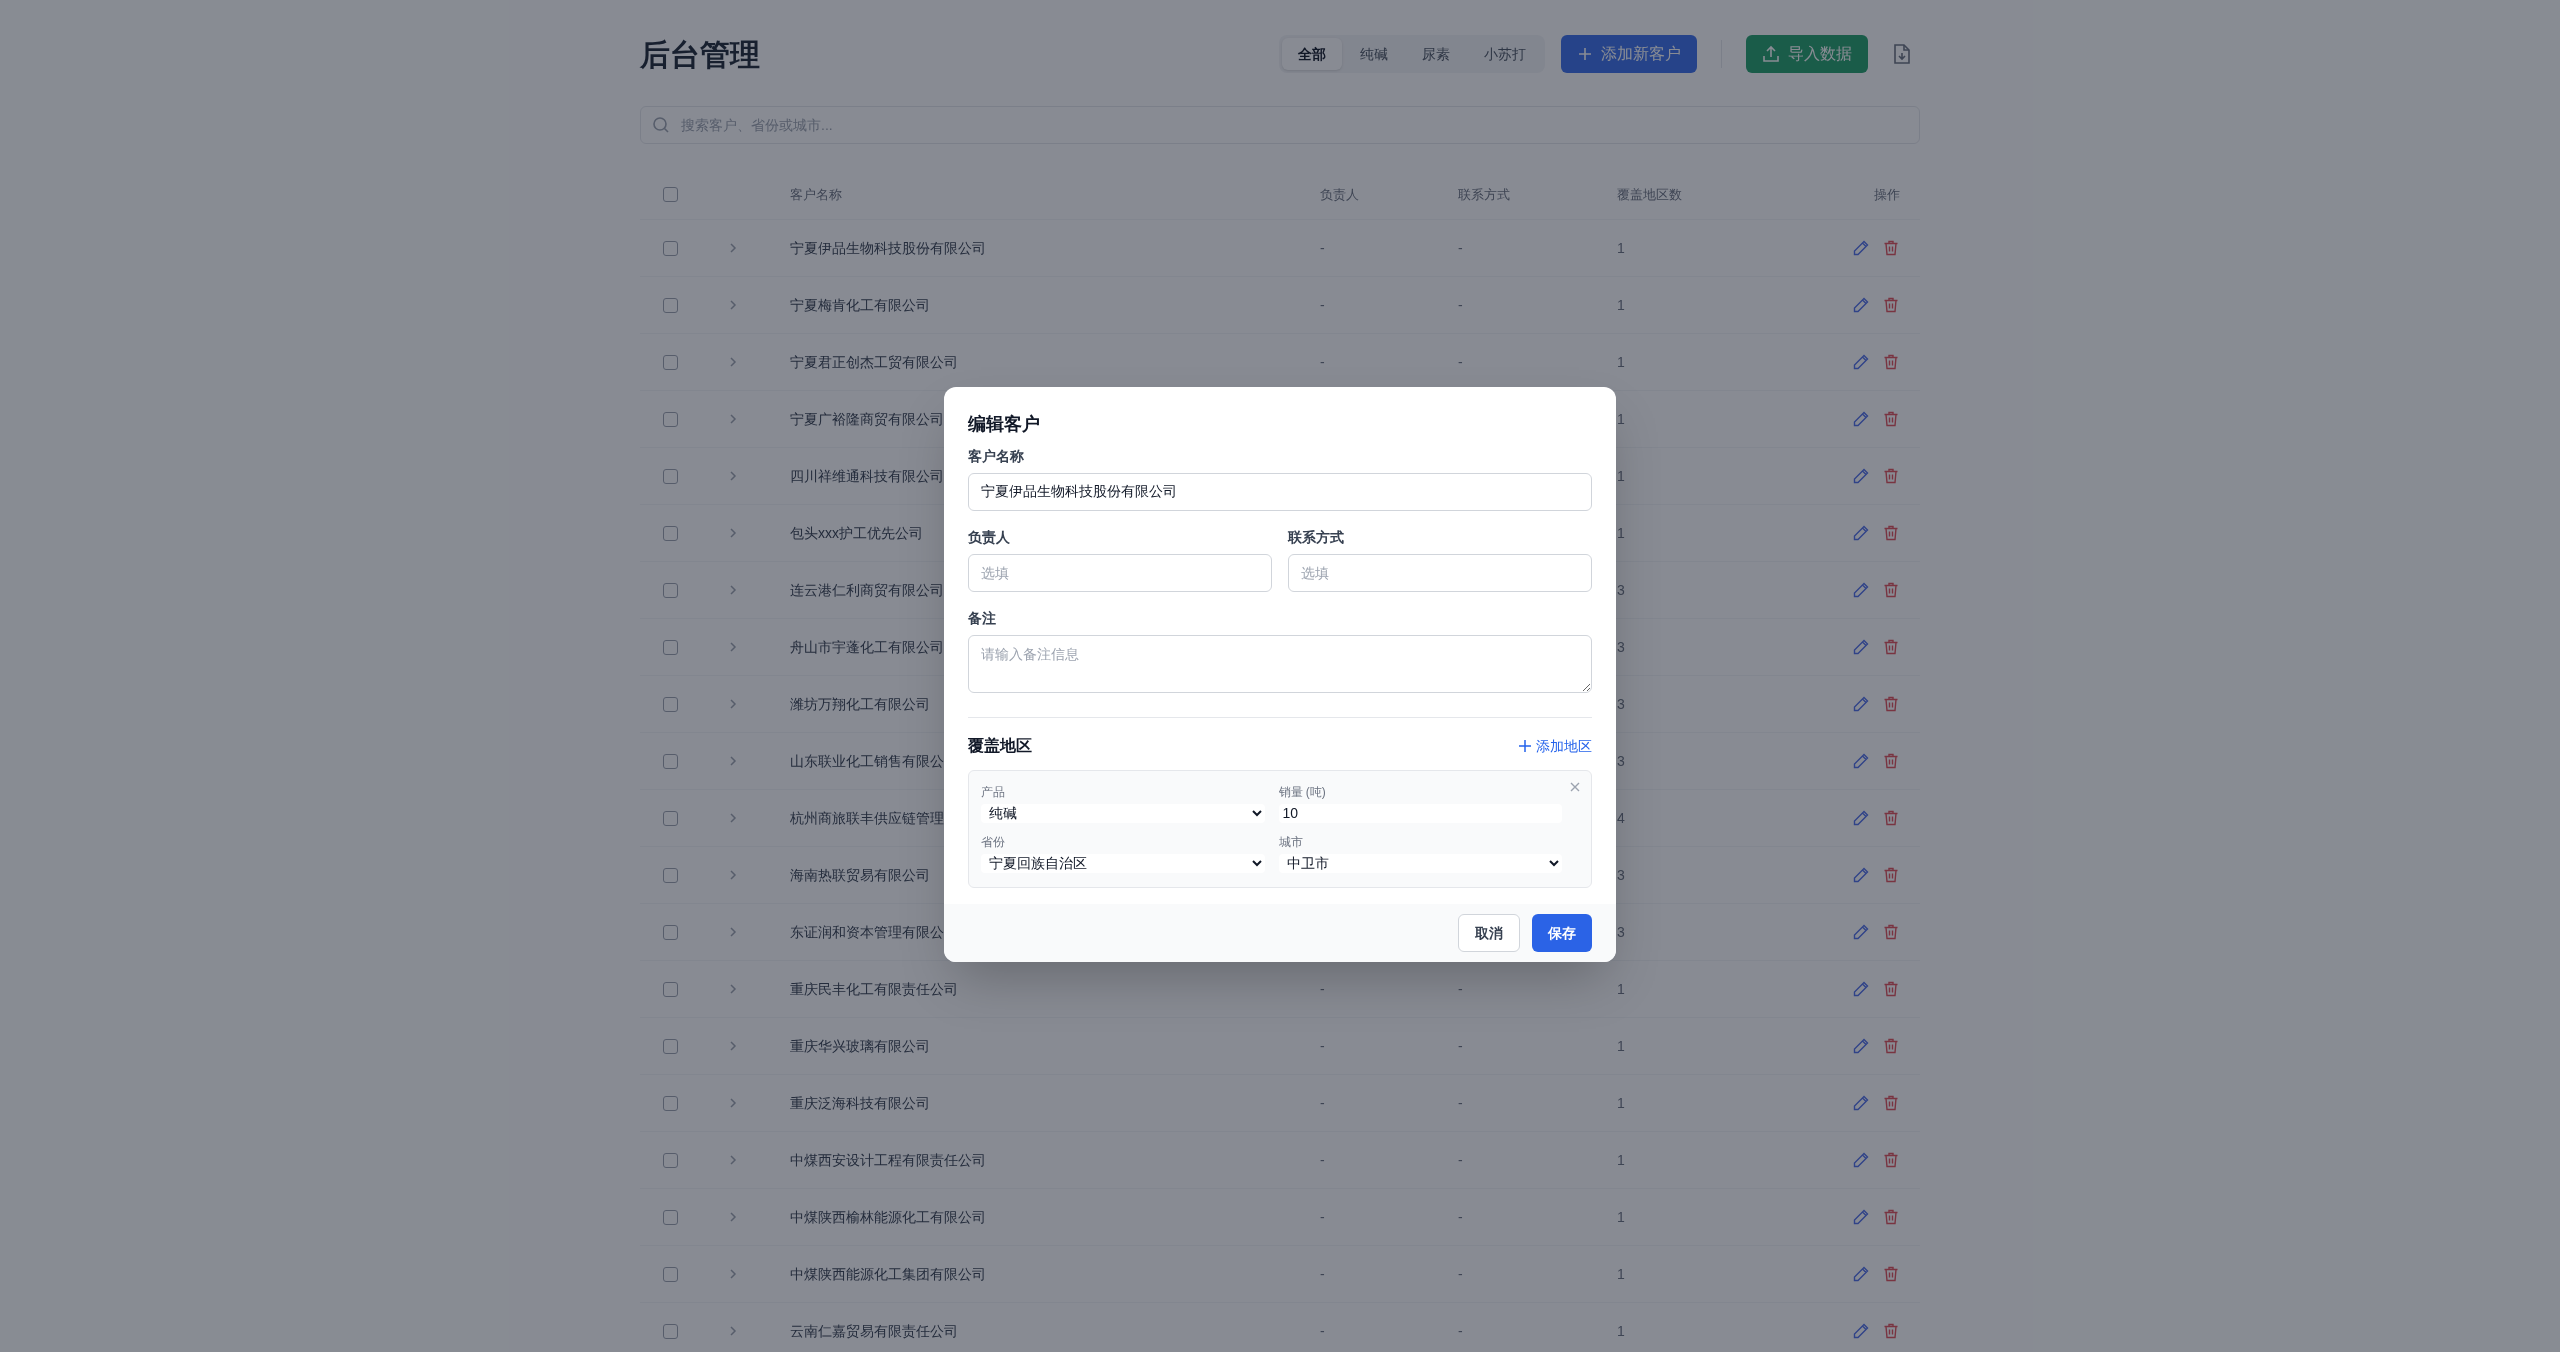 The image size is (2560, 1352). I want to click on volume-field: 10, so click(1420, 813).